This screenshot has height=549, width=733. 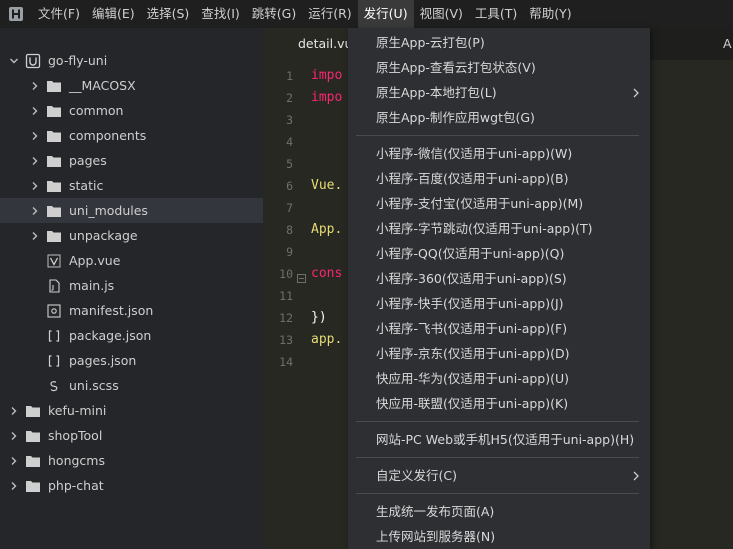 What do you see at coordinates (286, 318) in the screenshot?
I see `line-number: 12` at bounding box center [286, 318].